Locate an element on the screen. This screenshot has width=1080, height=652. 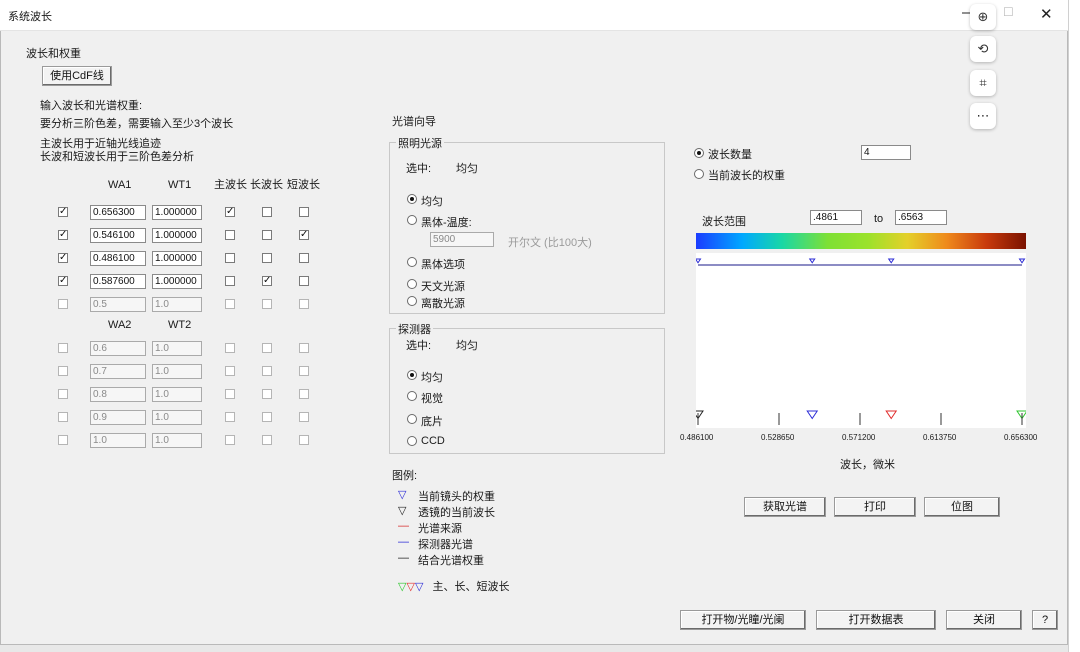
range-to-input: .6563 is located at coordinates (921, 217).